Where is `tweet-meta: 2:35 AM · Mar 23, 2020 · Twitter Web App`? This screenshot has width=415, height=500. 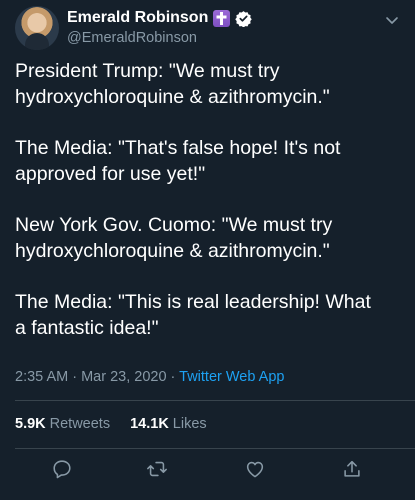
tweet-meta: 2:35 AM · Mar 23, 2020 · Twitter Web App is located at coordinates (149, 377).